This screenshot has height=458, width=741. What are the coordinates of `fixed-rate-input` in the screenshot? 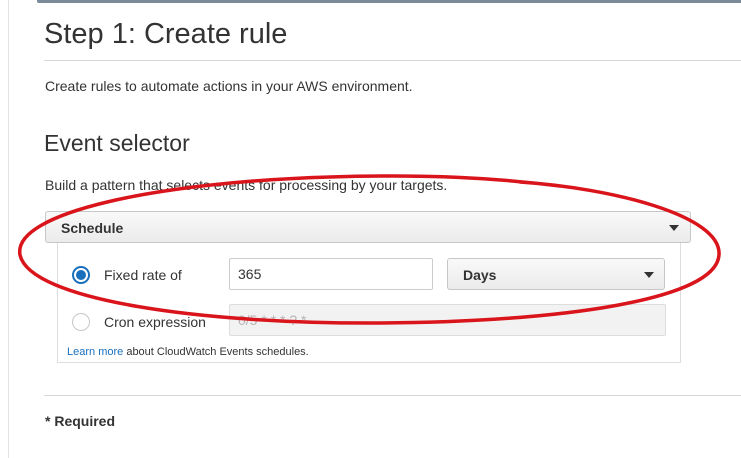 It's located at (331, 274).